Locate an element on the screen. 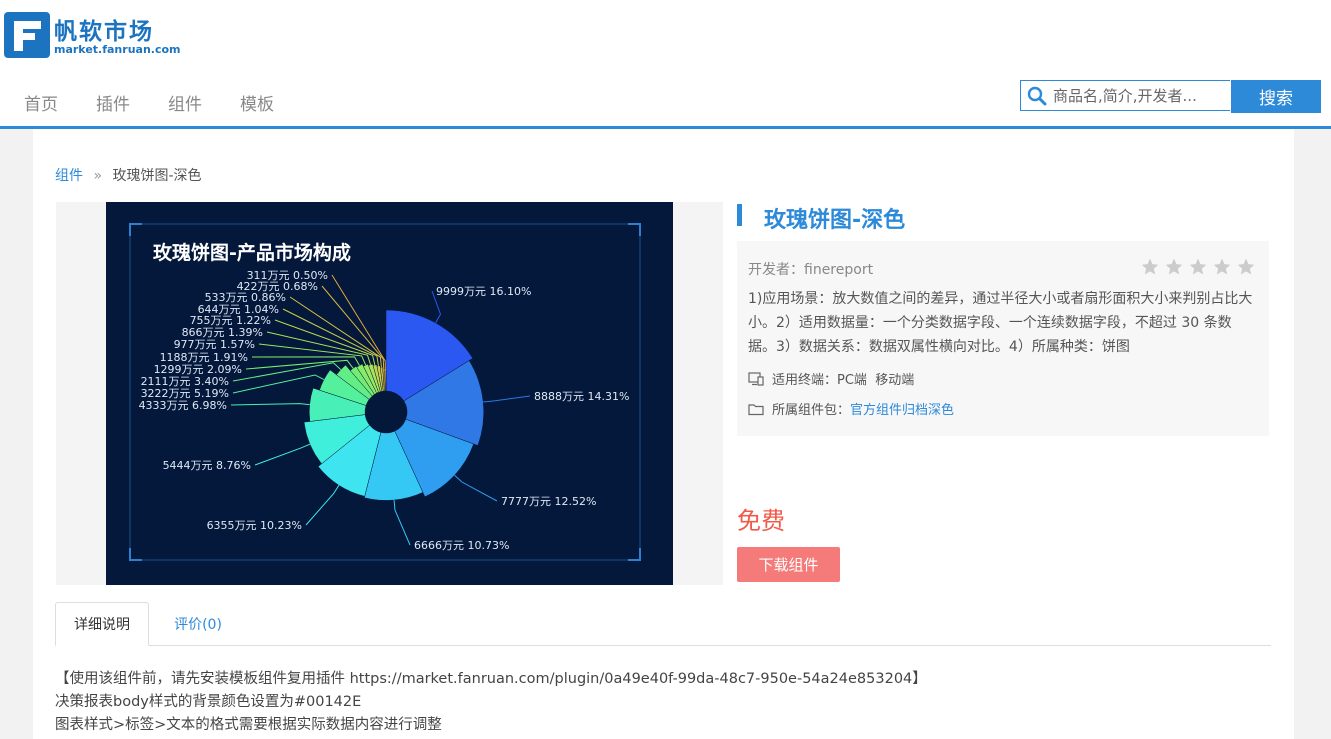 Image resolution: width=1331 pixels, height=739 pixels. download-button: 下载组件 is located at coordinates (788, 564).